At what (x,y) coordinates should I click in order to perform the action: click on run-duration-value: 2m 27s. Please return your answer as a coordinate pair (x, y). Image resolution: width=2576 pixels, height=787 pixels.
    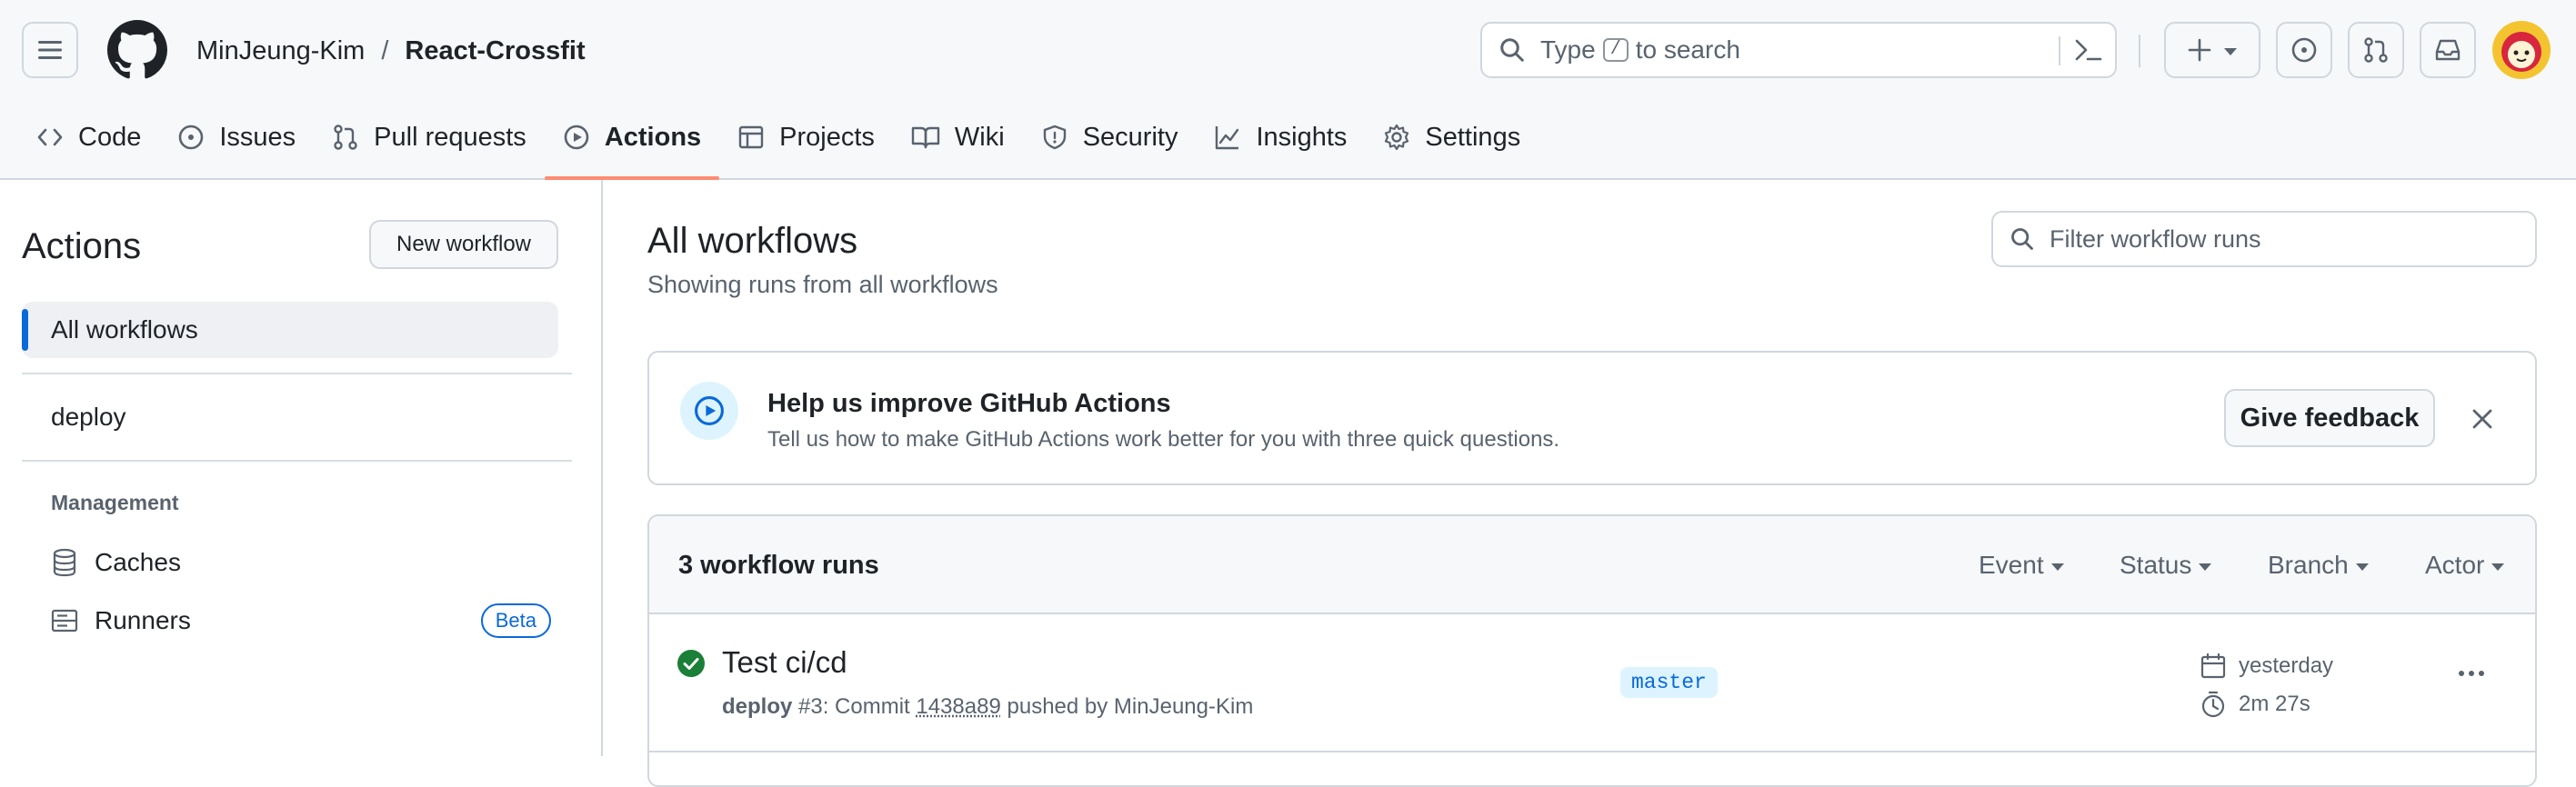
    Looking at the image, I should click on (2274, 704).